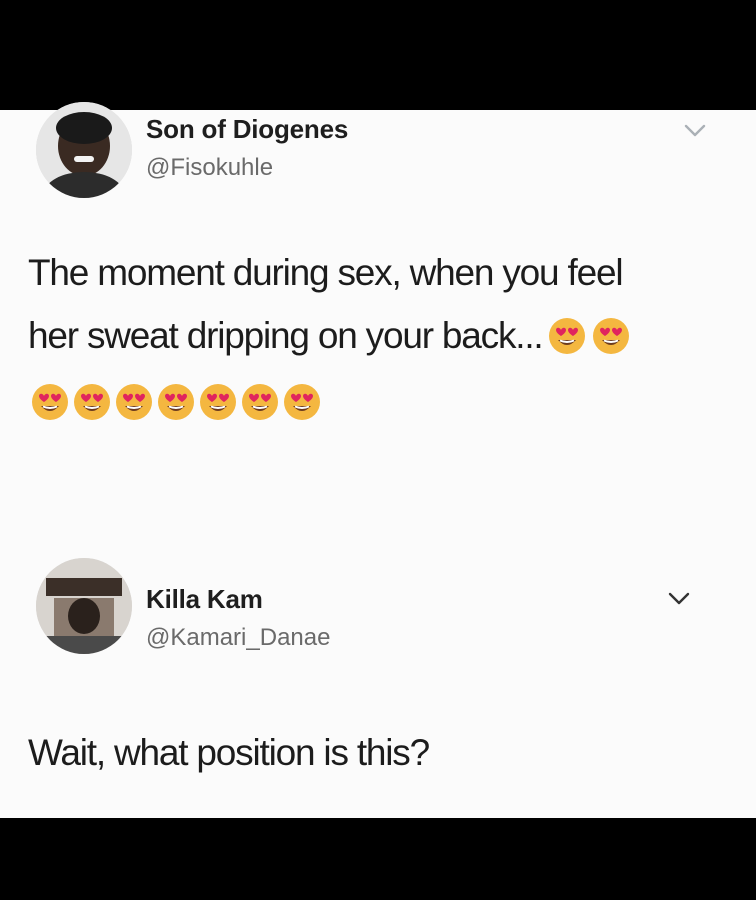 Image resolution: width=756 pixels, height=900 pixels. Describe the element at coordinates (209, 168) in the screenshot. I see `user-handle: @Fisokuhle` at that location.